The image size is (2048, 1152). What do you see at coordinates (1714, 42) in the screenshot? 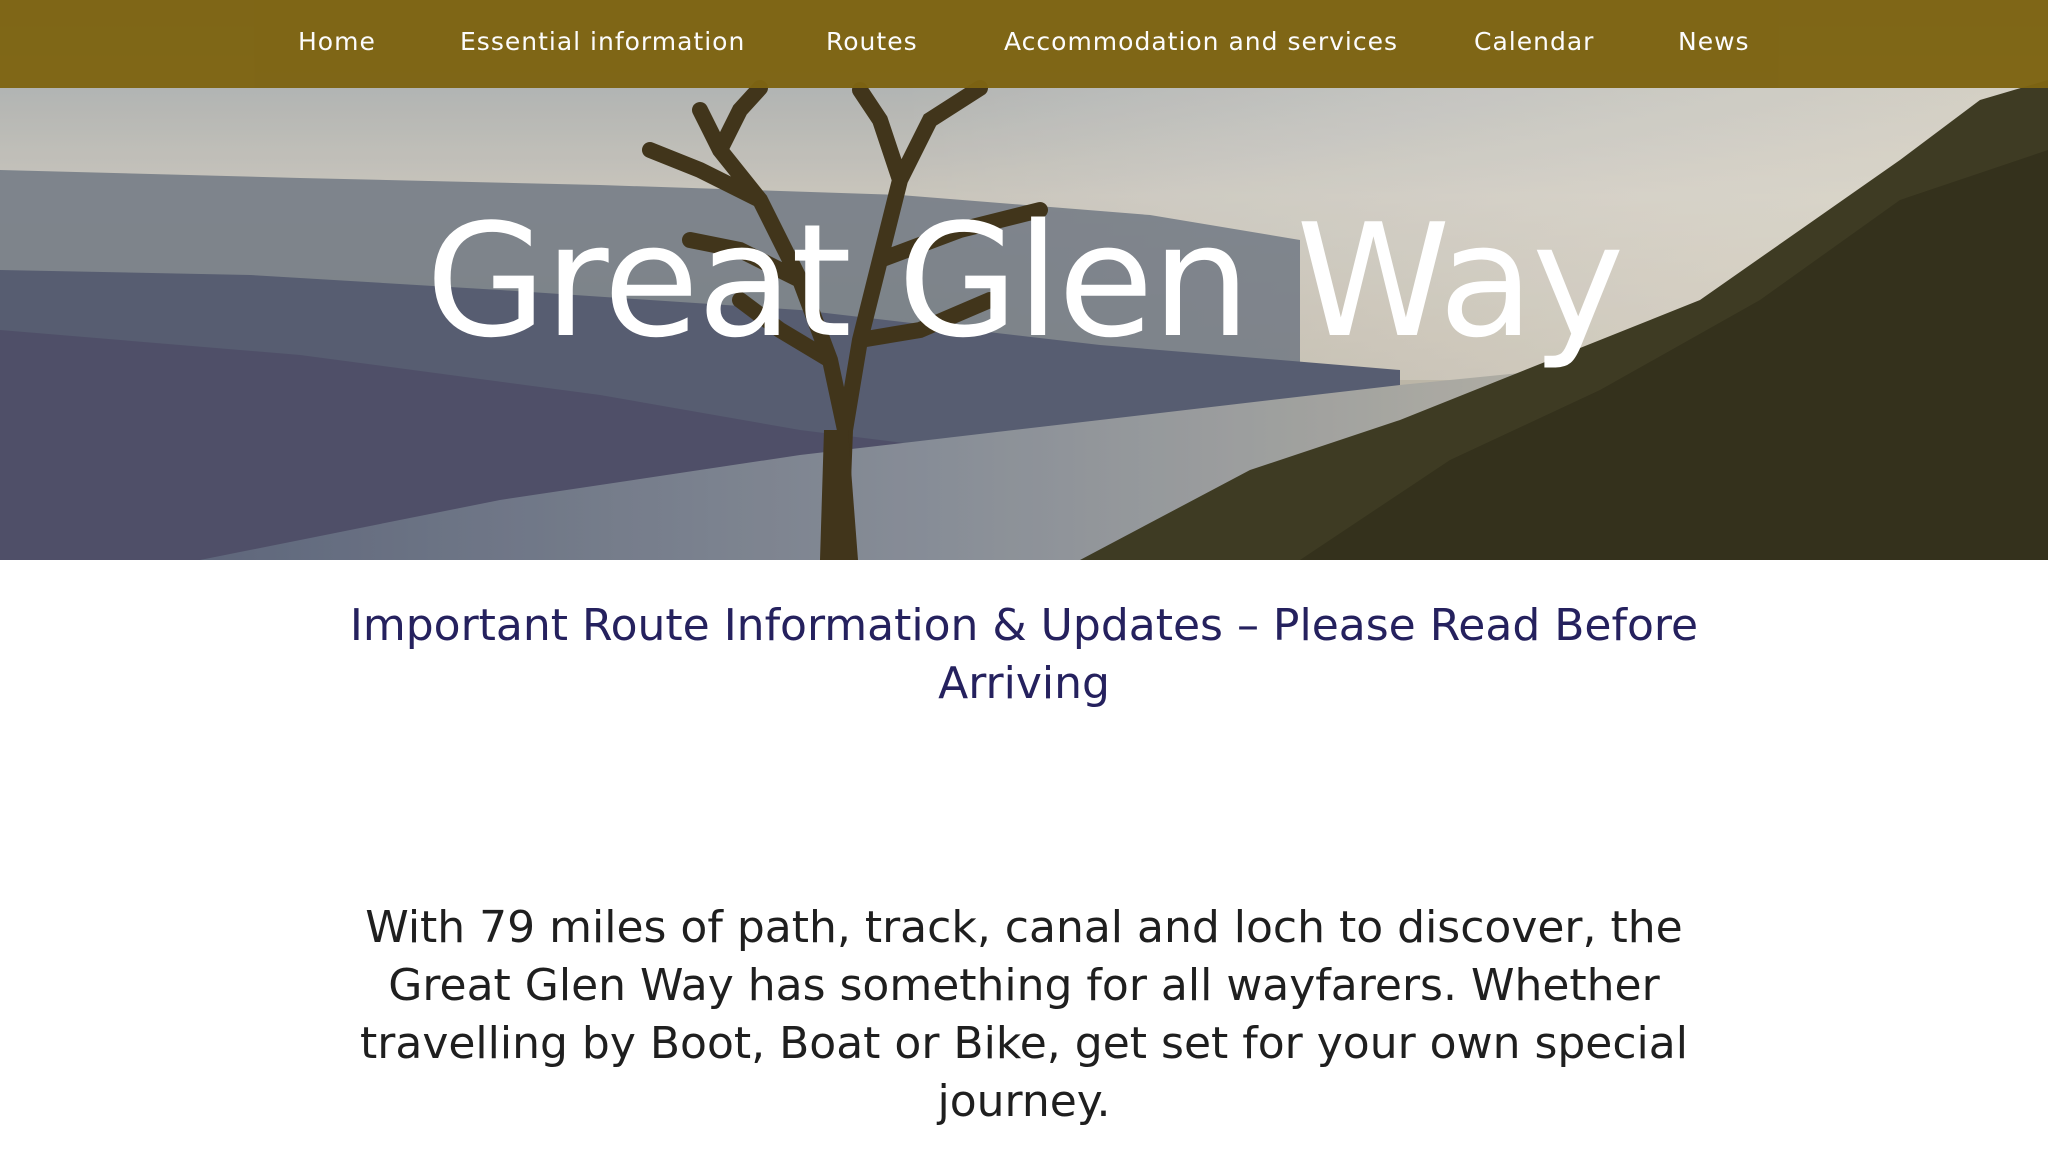
I see `nav-item-news: News` at bounding box center [1714, 42].